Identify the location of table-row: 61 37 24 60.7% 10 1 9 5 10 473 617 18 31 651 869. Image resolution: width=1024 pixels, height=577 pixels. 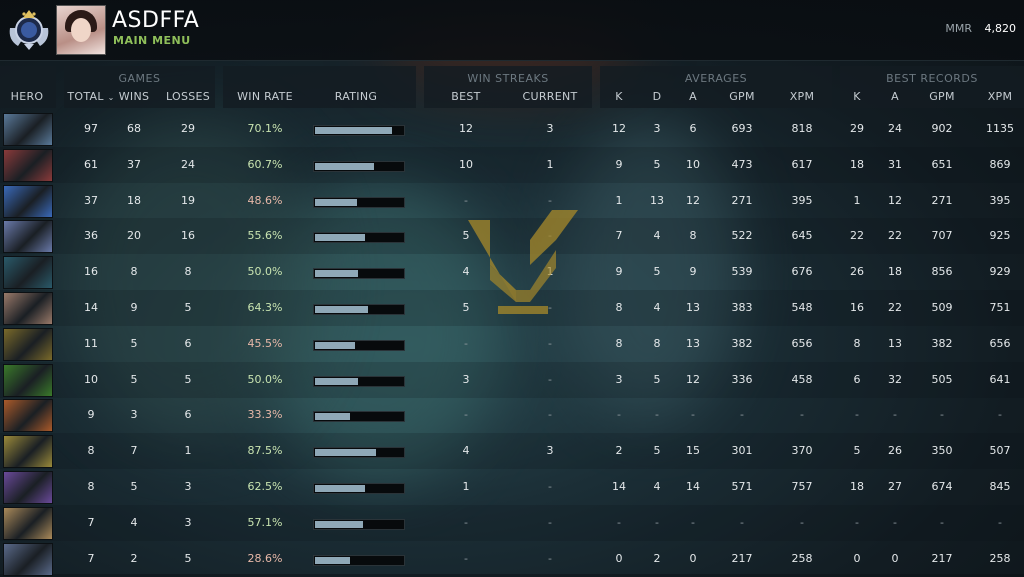
(512, 164).